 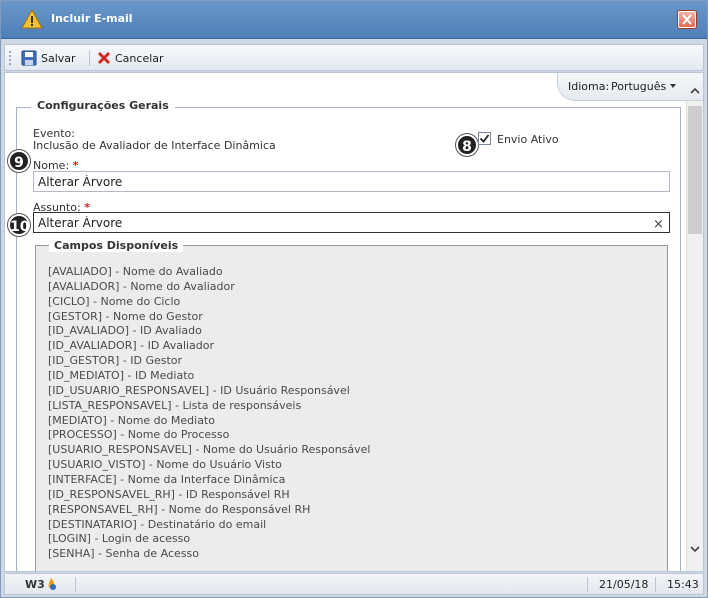 What do you see at coordinates (167, 480) in the screenshot?
I see `available-field-item: [INTERFACE] - Nome da Interface Dinâmica` at bounding box center [167, 480].